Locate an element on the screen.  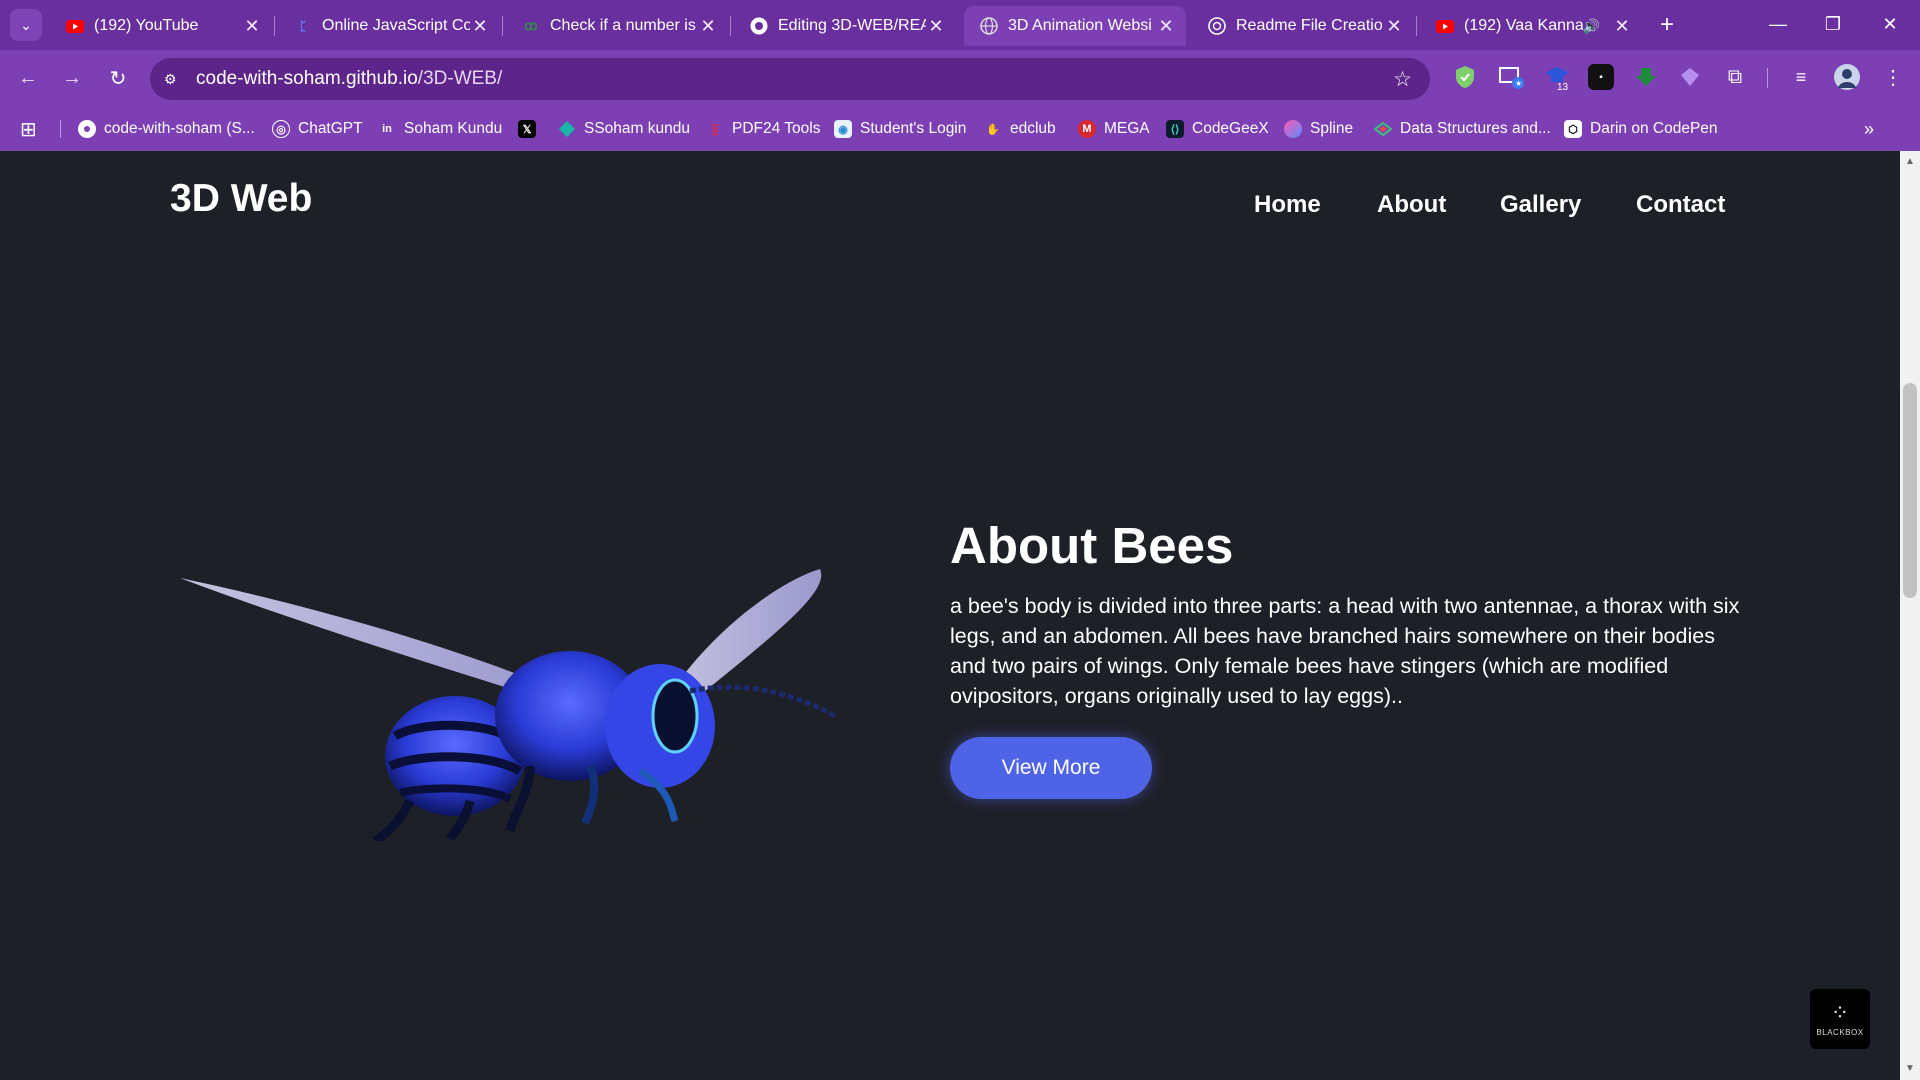
tab-3d-animation: 3D Animation Websi ✕ is located at coordinates (1075, 26).